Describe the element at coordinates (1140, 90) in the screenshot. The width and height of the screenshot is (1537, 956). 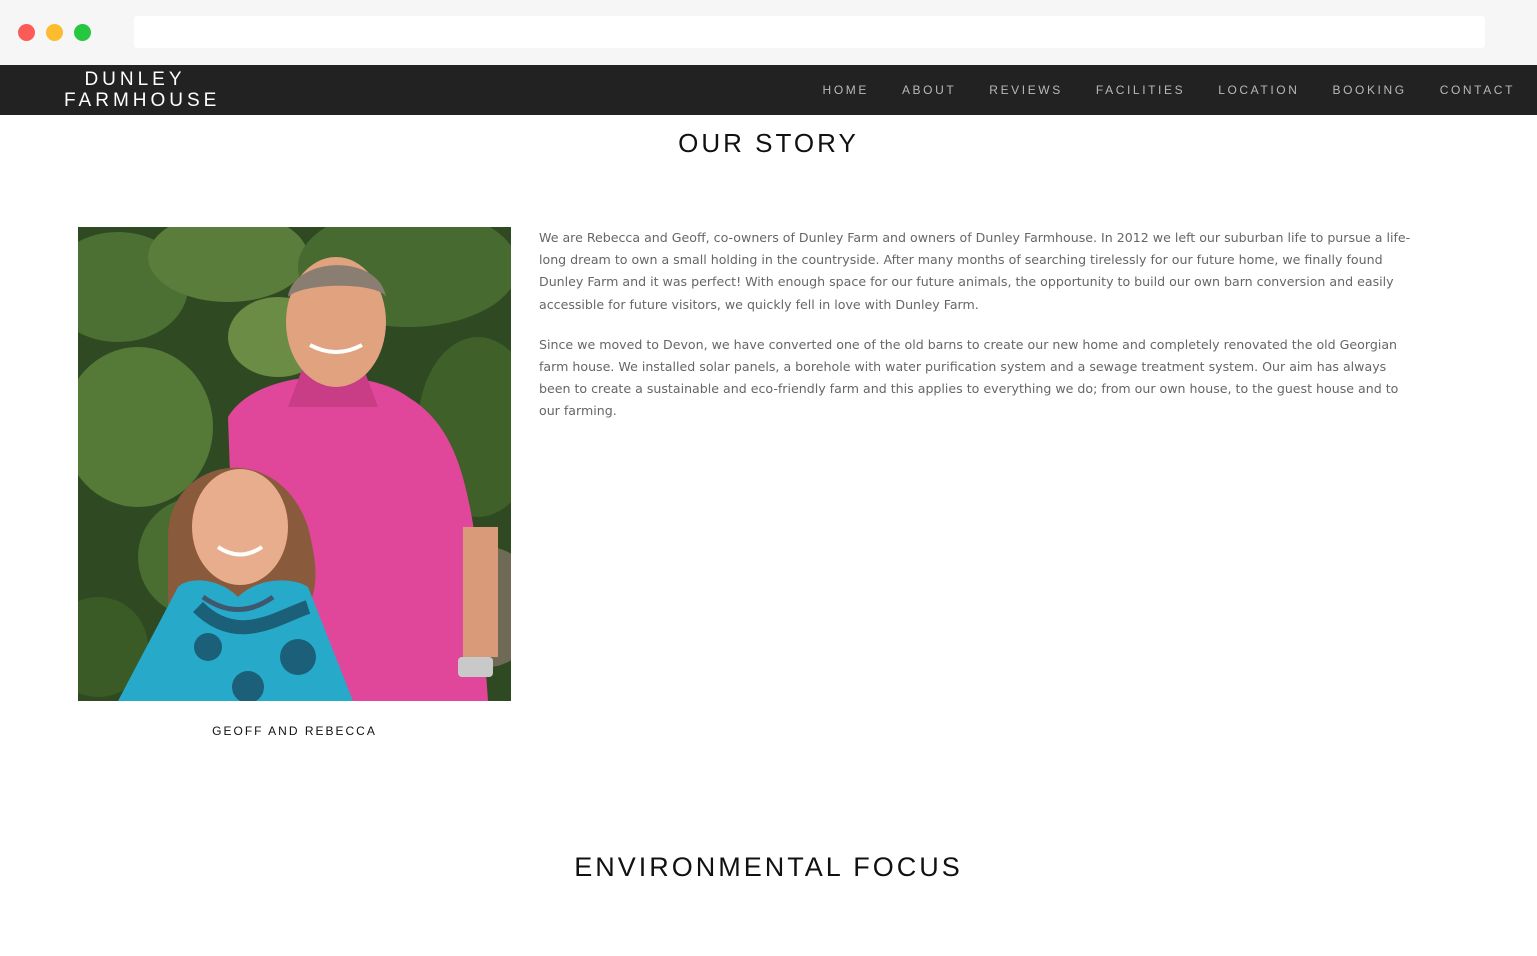
I see `nav-facilities: FACILITIES` at that location.